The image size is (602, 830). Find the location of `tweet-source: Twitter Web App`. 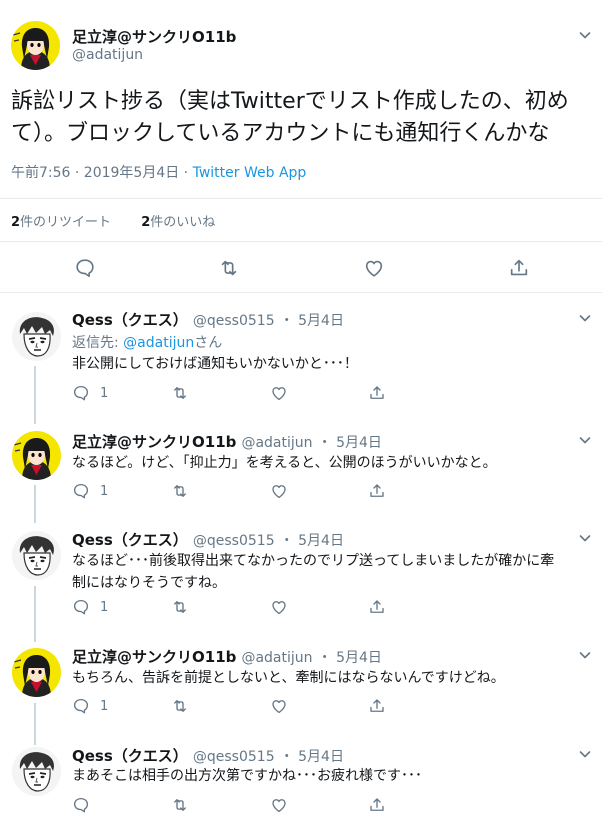

tweet-source: Twitter Web App is located at coordinates (250, 173).